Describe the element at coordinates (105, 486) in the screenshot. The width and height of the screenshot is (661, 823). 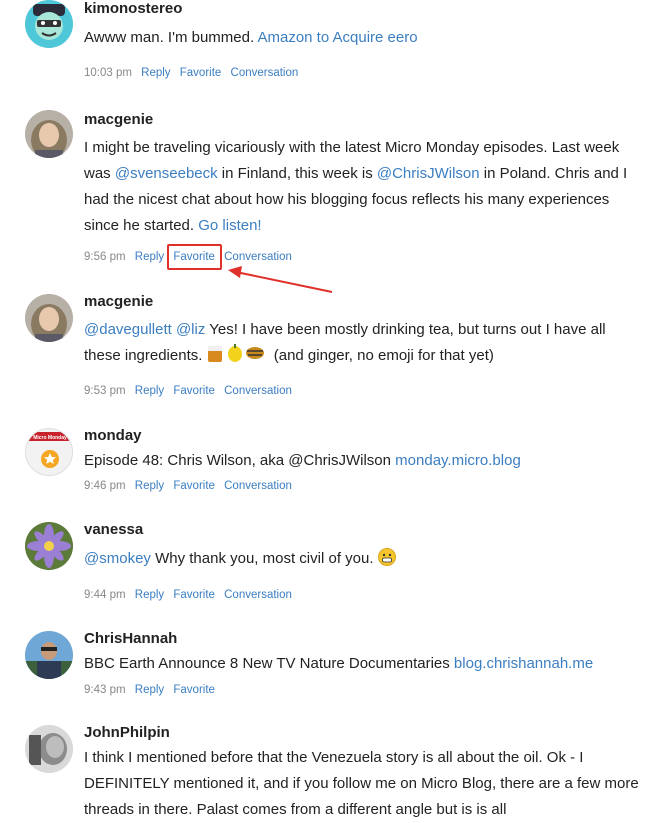
I see `post-time: 9:46 pm` at that location.